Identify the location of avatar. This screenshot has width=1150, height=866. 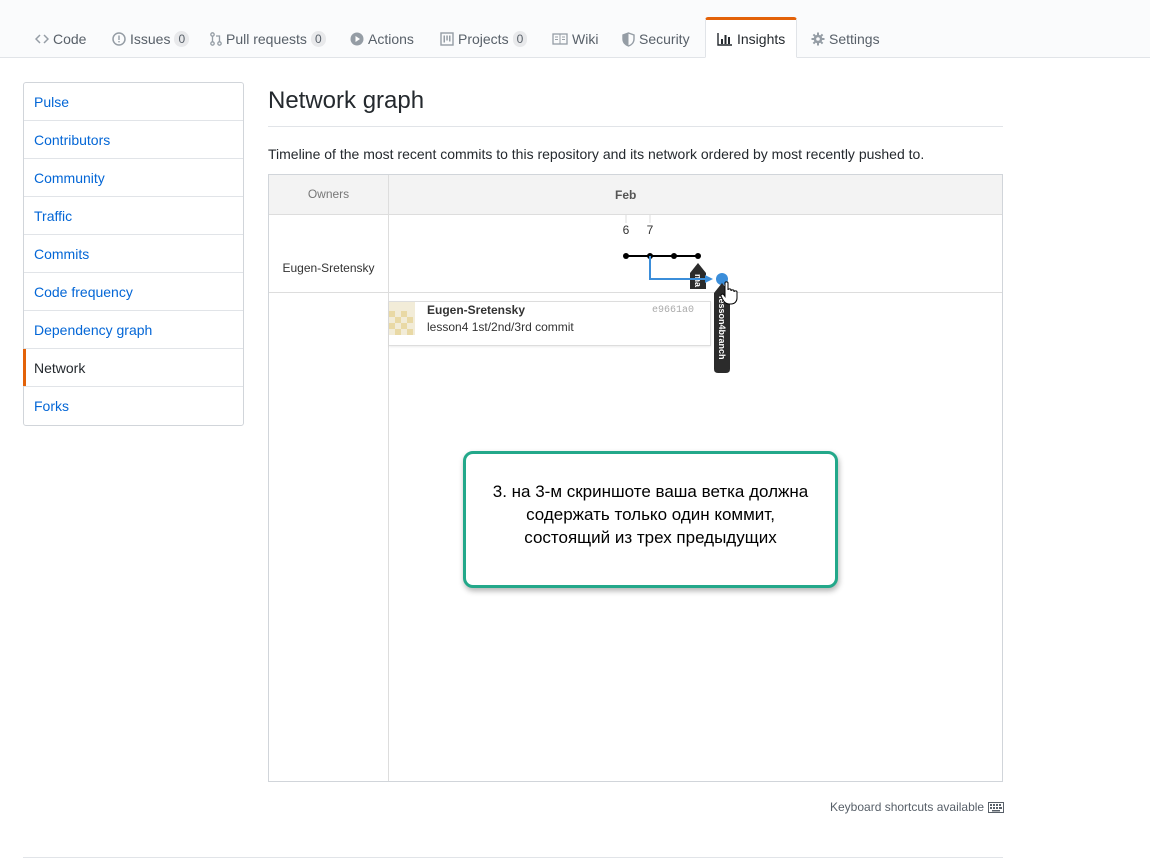
(402, 318).